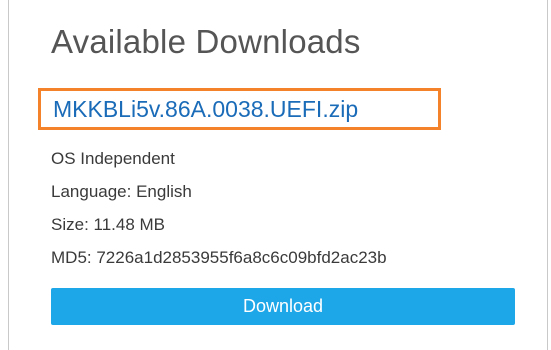  Describe the element at coordinates (108, 224) in the screenshot. I see `size-info: Size: 11.48 MB` at that location.